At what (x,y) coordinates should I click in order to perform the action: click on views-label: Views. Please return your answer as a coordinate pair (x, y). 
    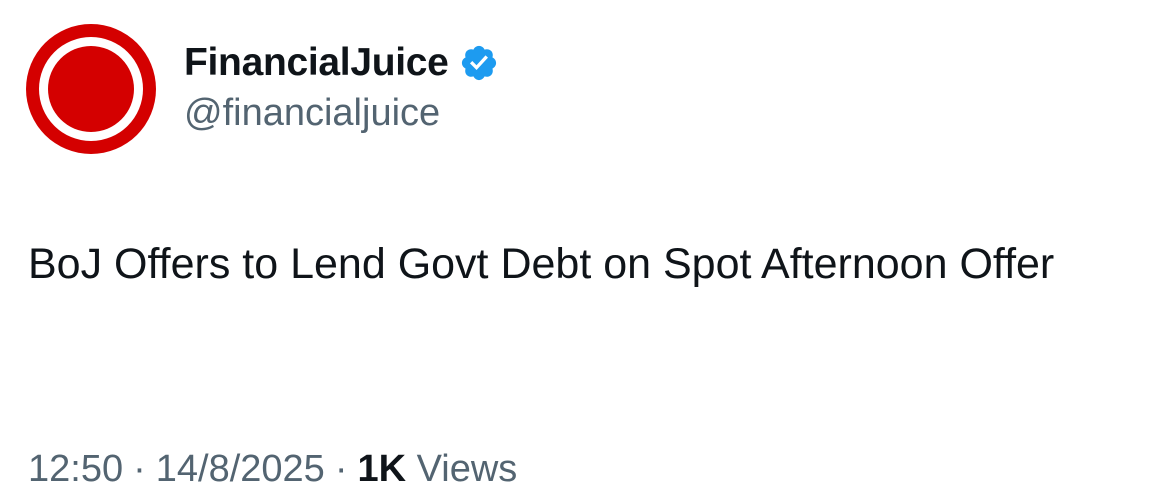
    Looking at the image, I should click on (467, 469).